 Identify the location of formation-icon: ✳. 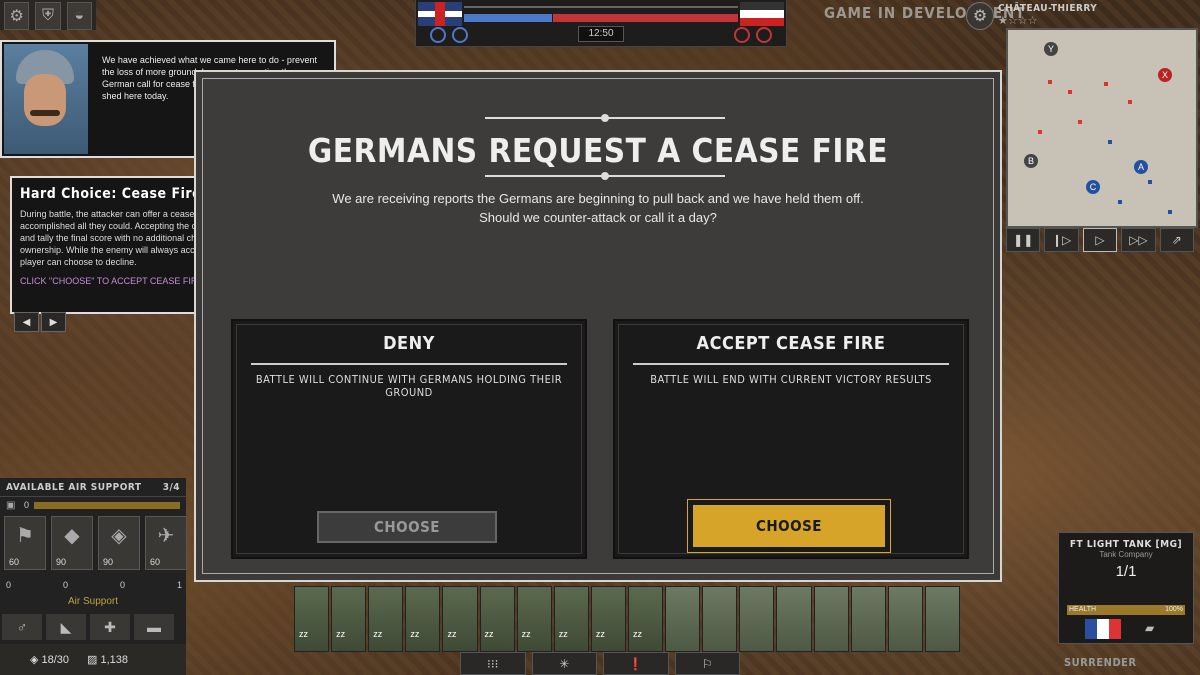
(564, 663).